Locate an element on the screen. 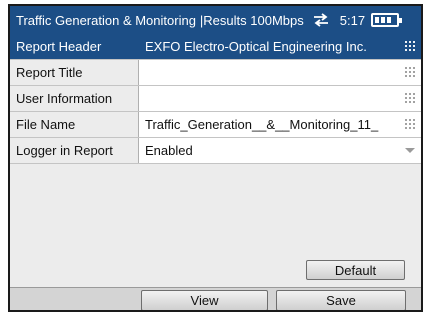  view-button: View is located at coordinates (204, 300).